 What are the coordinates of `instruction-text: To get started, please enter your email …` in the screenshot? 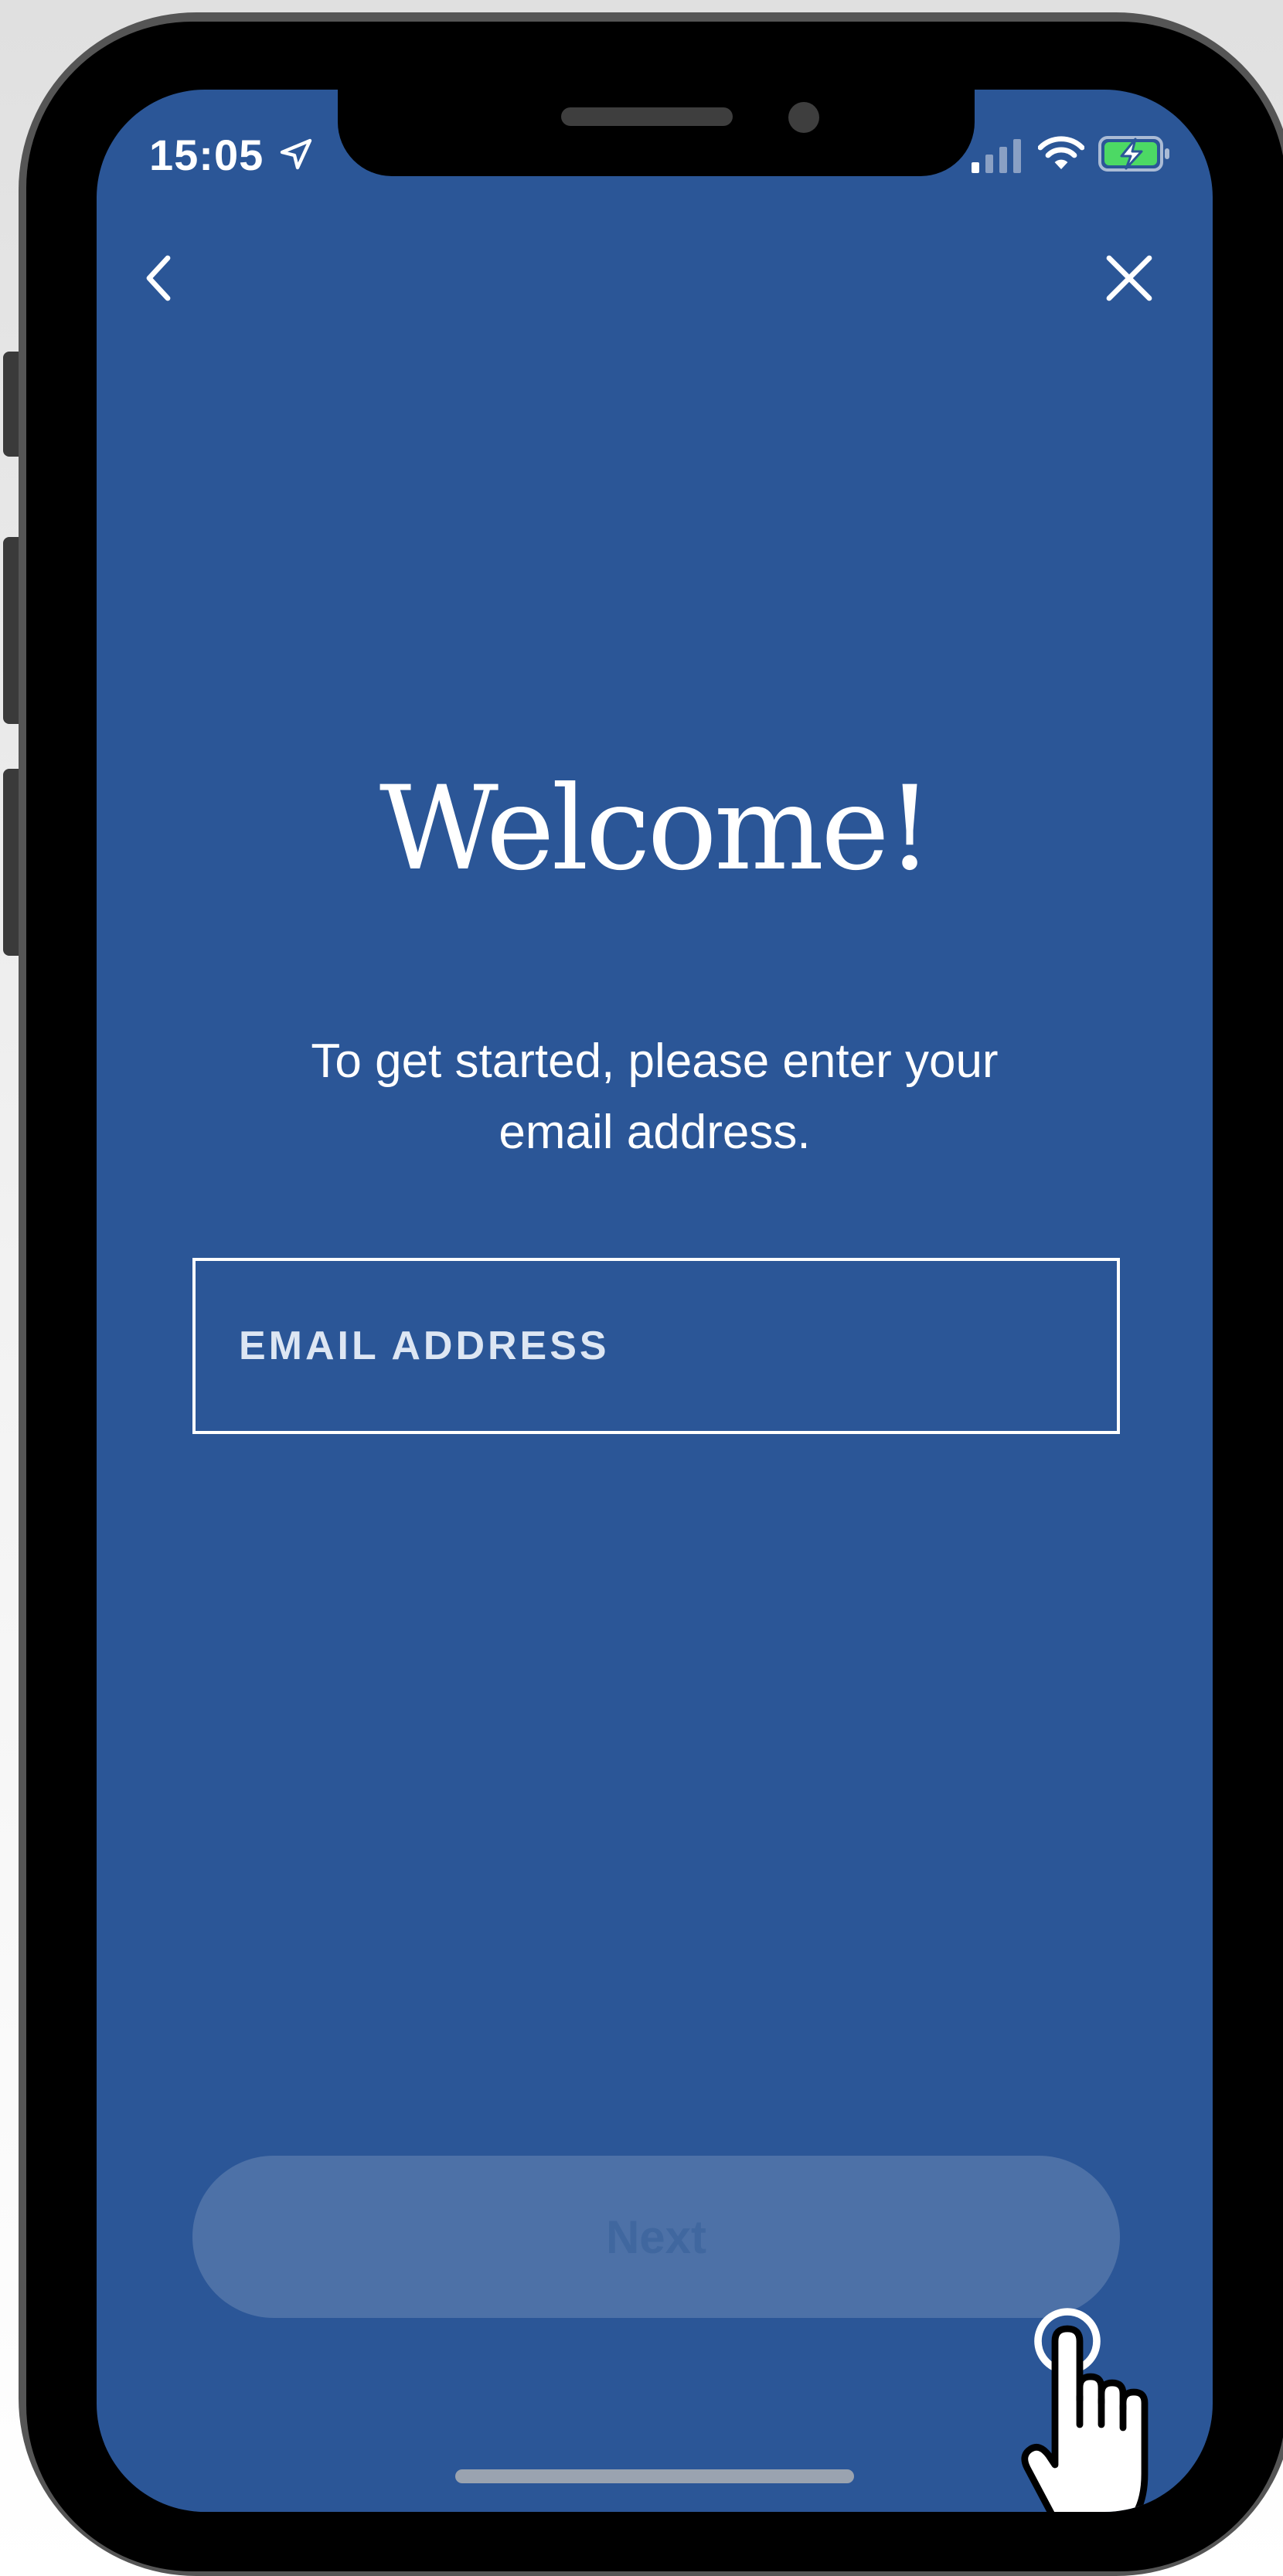 It's located at (655, 1097).